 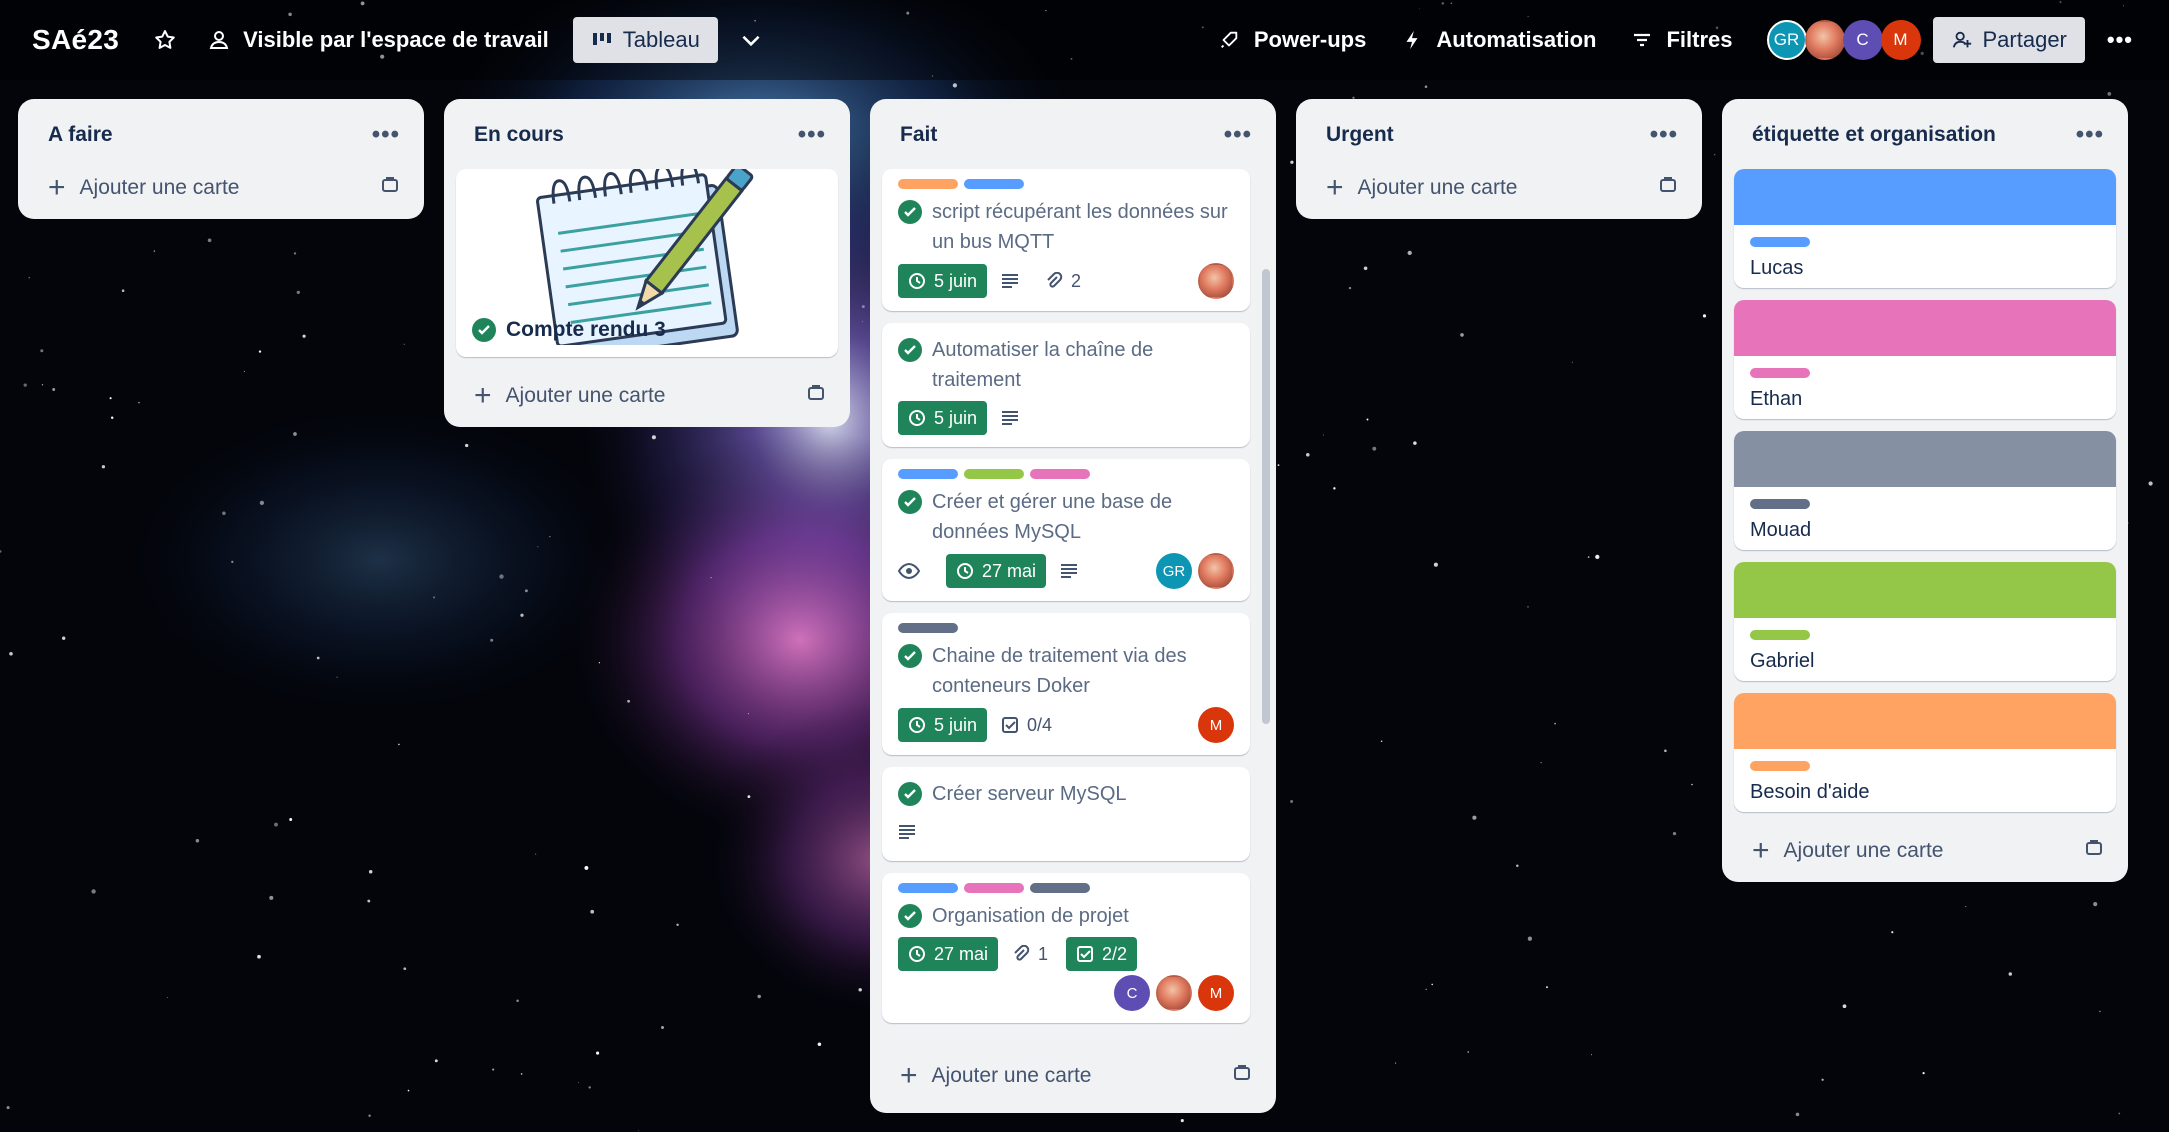 What do you see at coordinates (1060, 888) in the screenshot?
I see `label-gray` at bounding box center [1060, 888].